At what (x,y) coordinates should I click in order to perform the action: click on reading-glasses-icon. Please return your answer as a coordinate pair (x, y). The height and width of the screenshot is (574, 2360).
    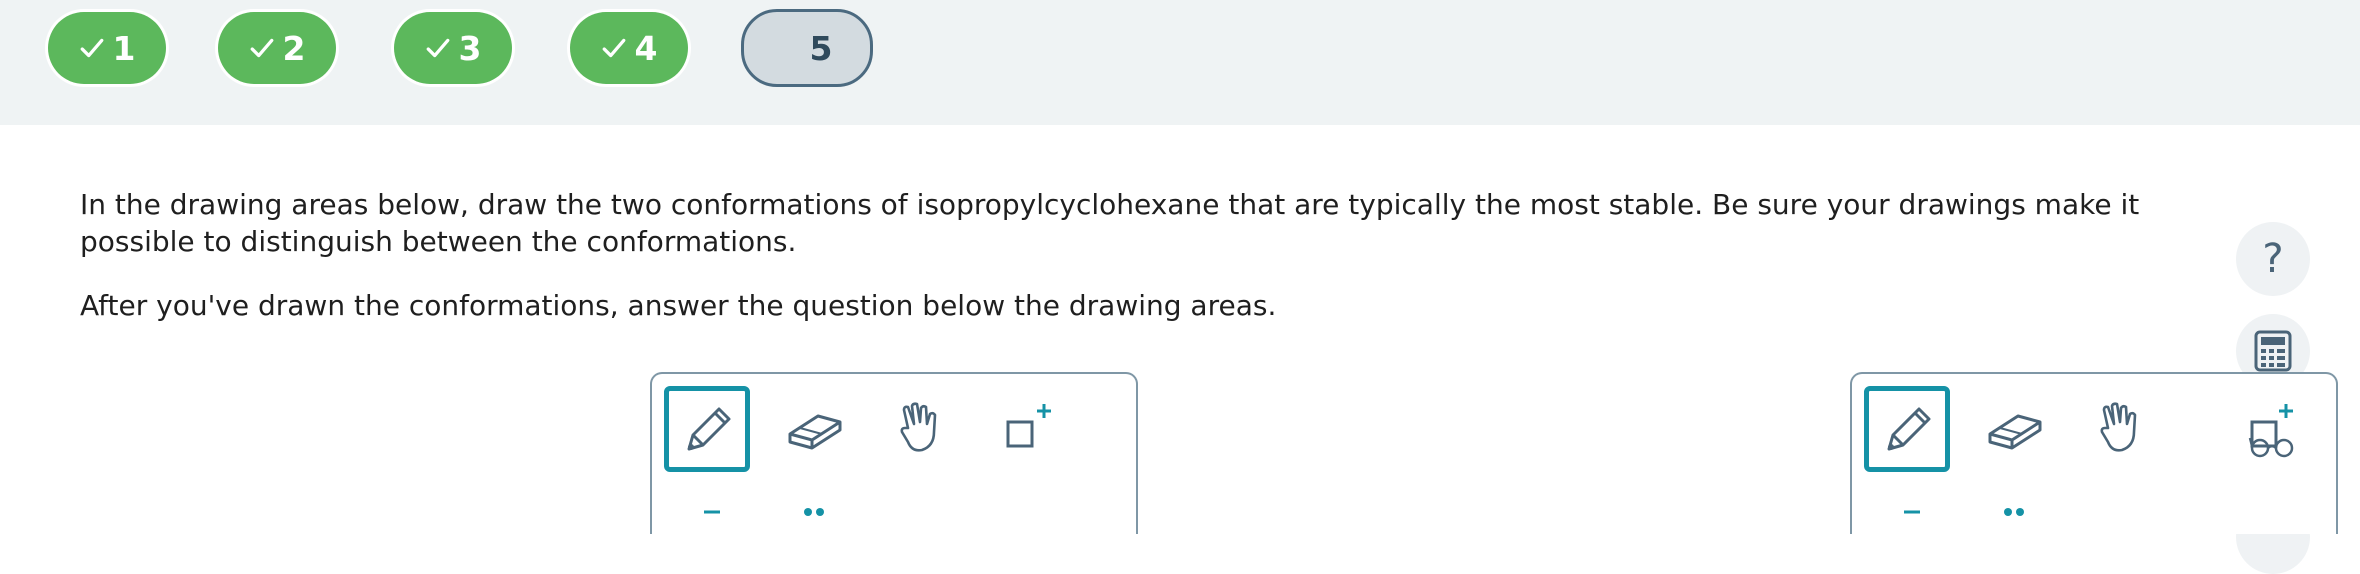
    Looking at the image, I should click on (2273, 445).